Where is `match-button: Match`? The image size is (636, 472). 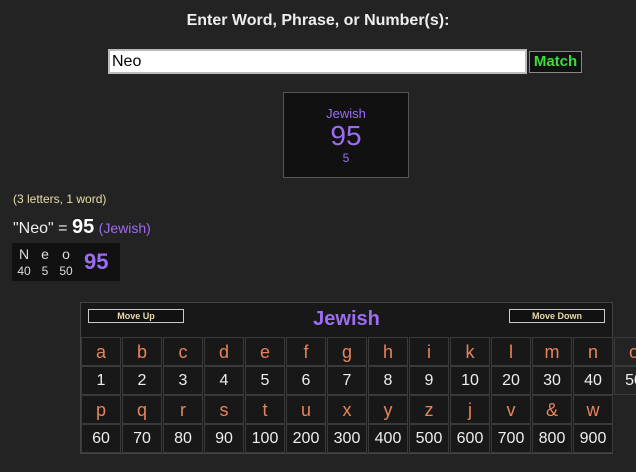 match-button: Match is located at coordinates (555, 62).